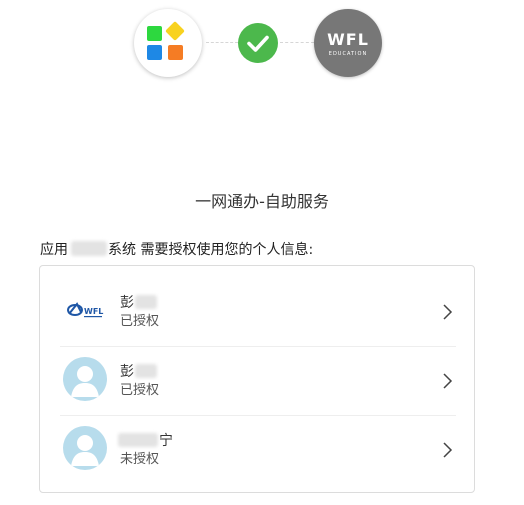 This screenshot has height=505, width=524. What do you see at coordinates (222, 42) in the screenshot?
I see `connector-line-left` at bounding box center [222, 42].